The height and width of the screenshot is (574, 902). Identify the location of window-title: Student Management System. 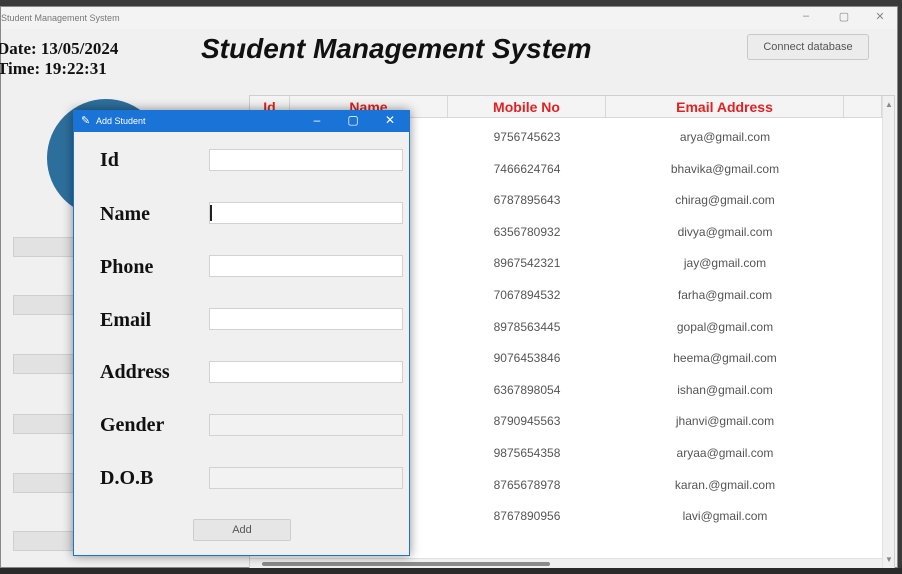
(60, 18).